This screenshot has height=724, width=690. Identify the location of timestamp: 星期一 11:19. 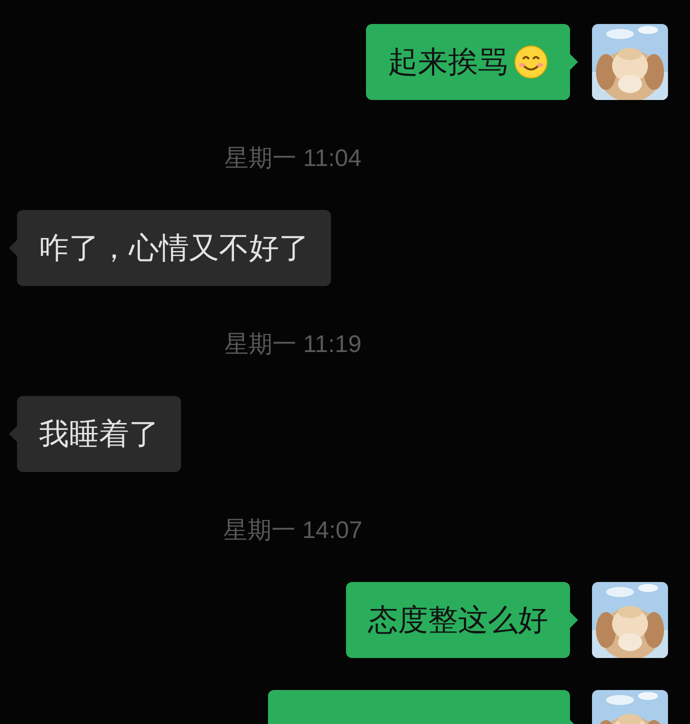
(293, 345).